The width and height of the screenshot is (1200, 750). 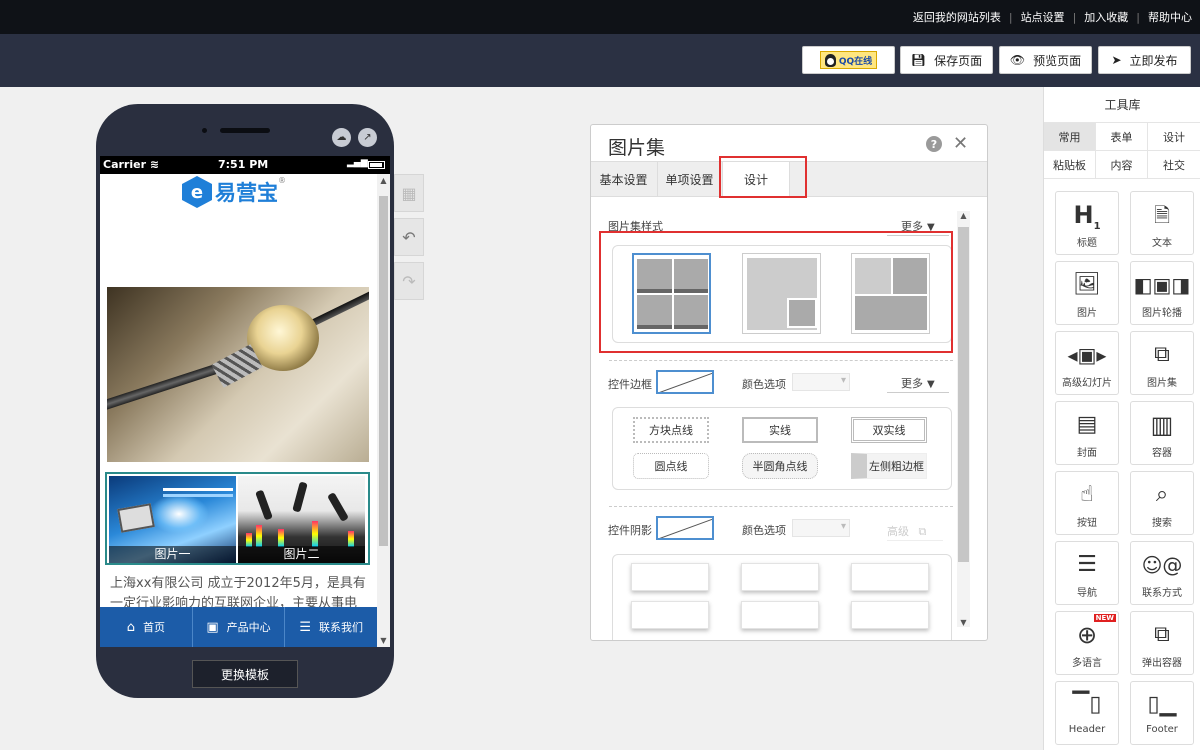 What do you see at coordinates (821, 528) in the screenshot?
I see `shadow-color-select` at bounding box center [821, 528].